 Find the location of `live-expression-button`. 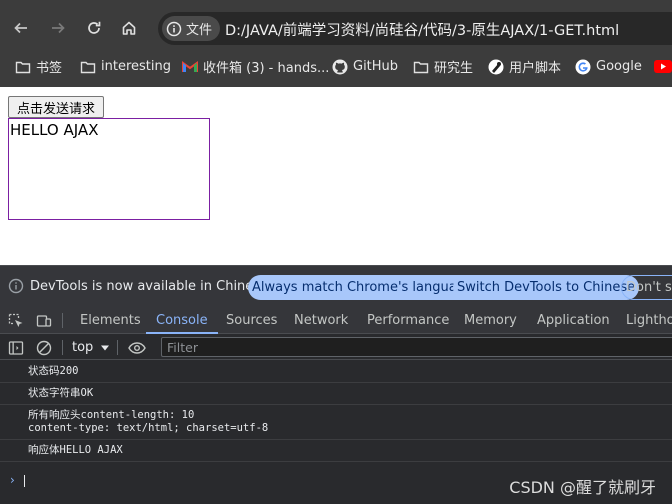

live-expression-button is located at coordinates (137, 348).